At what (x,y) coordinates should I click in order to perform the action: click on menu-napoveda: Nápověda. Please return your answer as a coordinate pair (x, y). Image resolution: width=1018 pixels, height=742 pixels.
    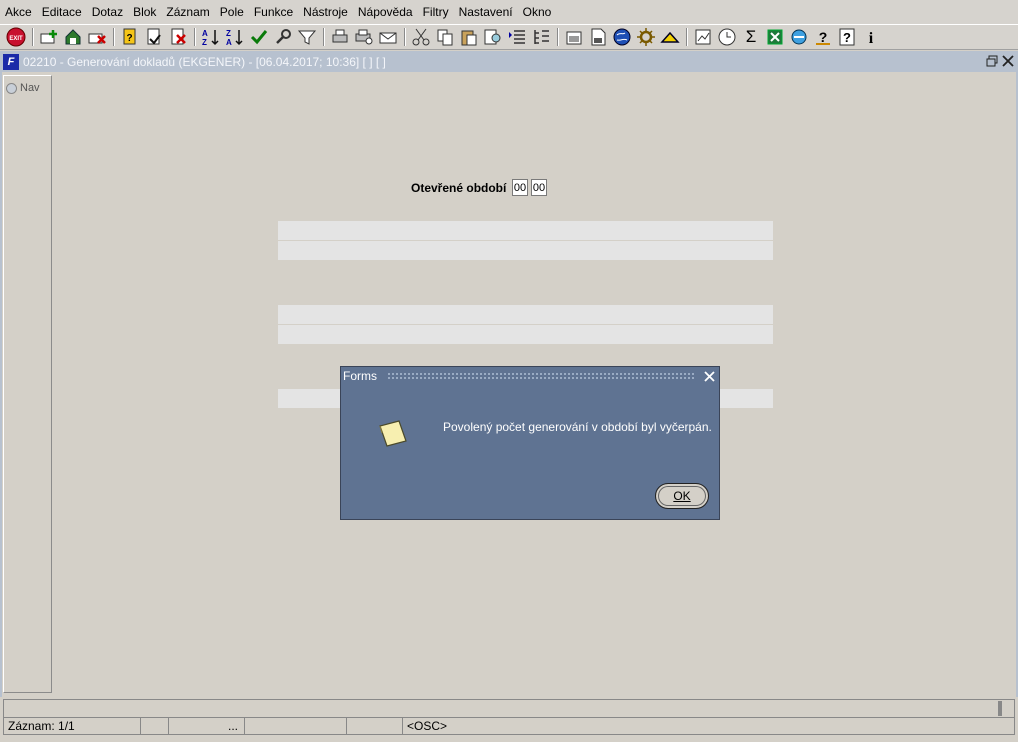
    Looking at the image, I should click on (385, 12).